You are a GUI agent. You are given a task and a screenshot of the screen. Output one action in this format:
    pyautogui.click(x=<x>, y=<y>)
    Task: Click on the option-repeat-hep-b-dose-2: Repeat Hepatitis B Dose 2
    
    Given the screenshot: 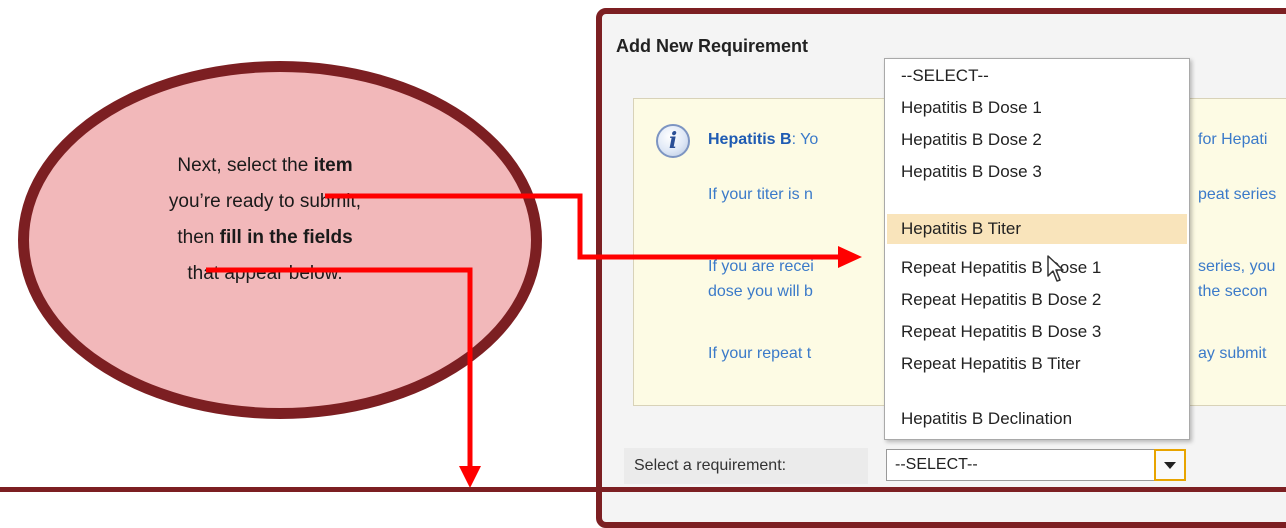 What is the action you would take?
    pyautogui.click(x=1037, y=300)
    